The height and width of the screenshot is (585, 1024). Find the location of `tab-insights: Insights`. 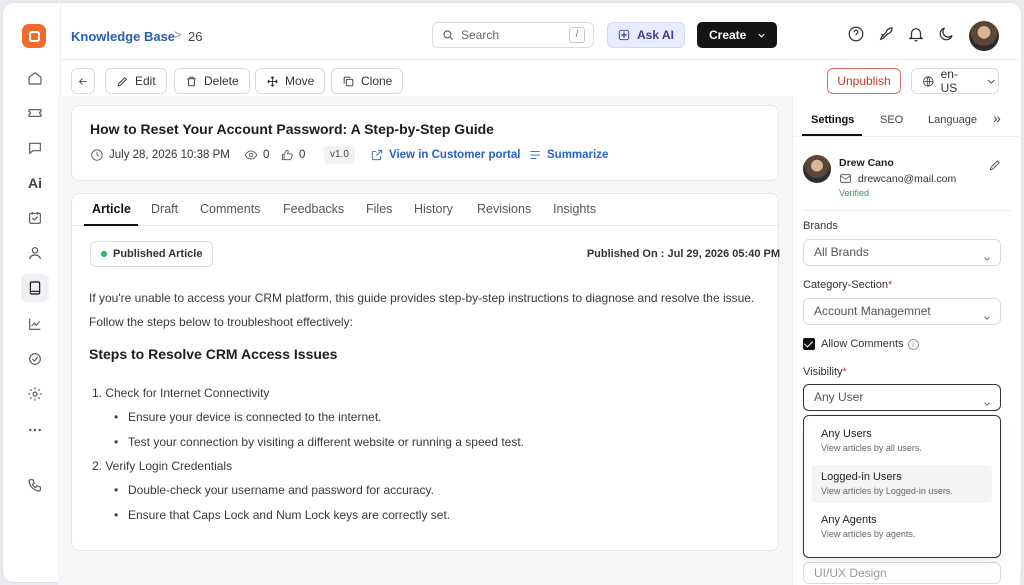

tab-insights: Insights is located at coordinates (574, 209).